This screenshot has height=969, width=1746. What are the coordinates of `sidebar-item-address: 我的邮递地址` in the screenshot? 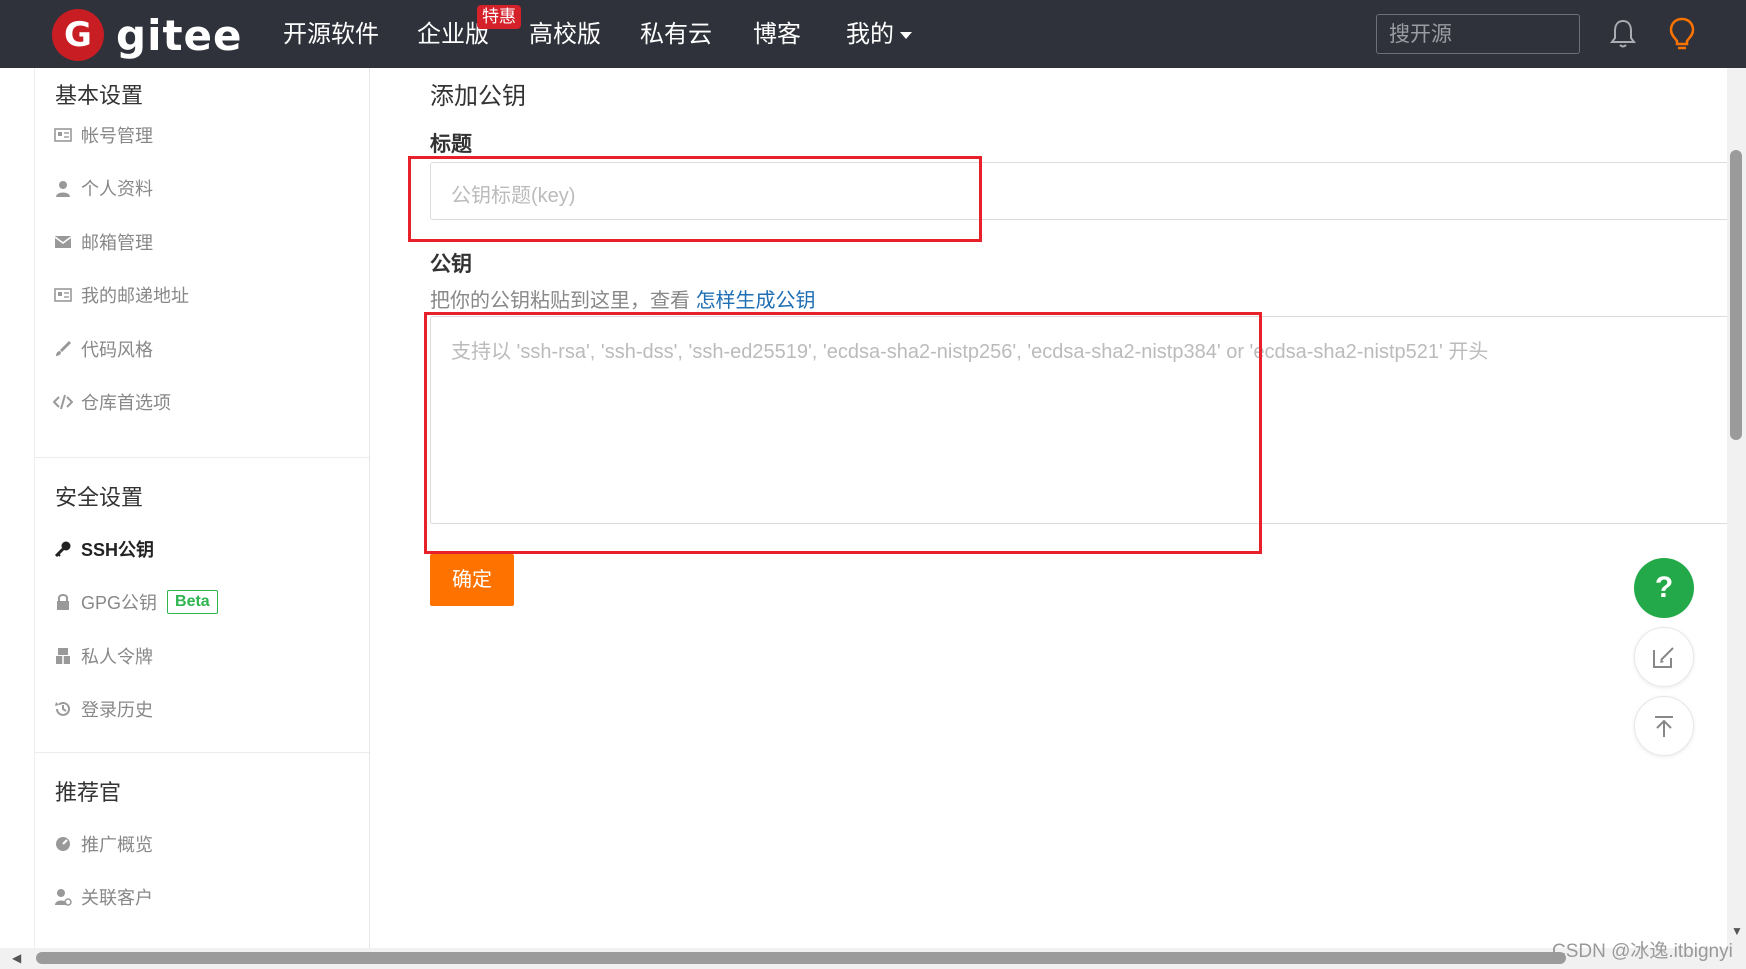 It's located at (121, 295).